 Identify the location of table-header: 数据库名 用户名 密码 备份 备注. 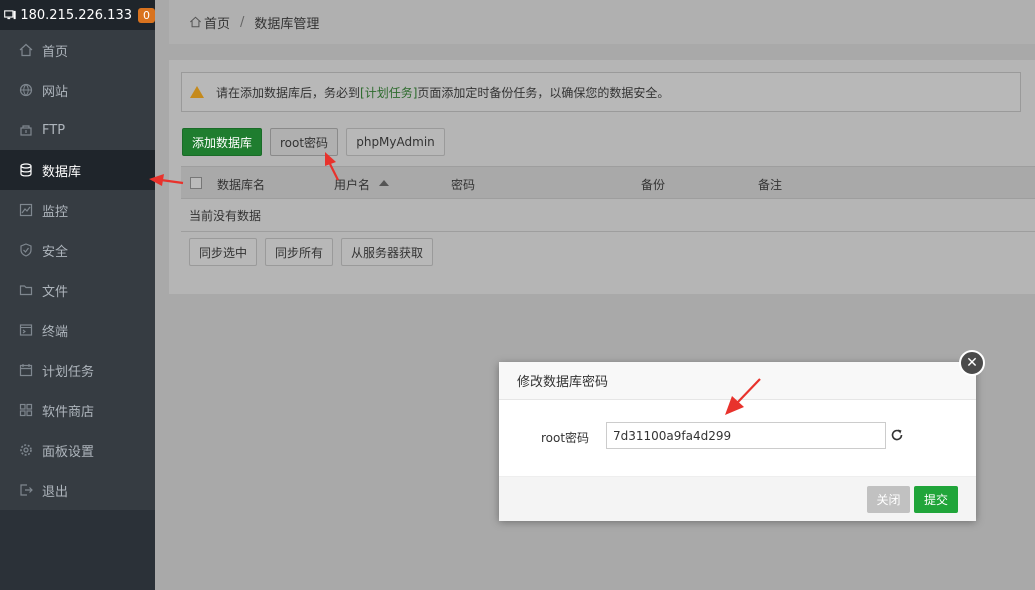
(608, 182).